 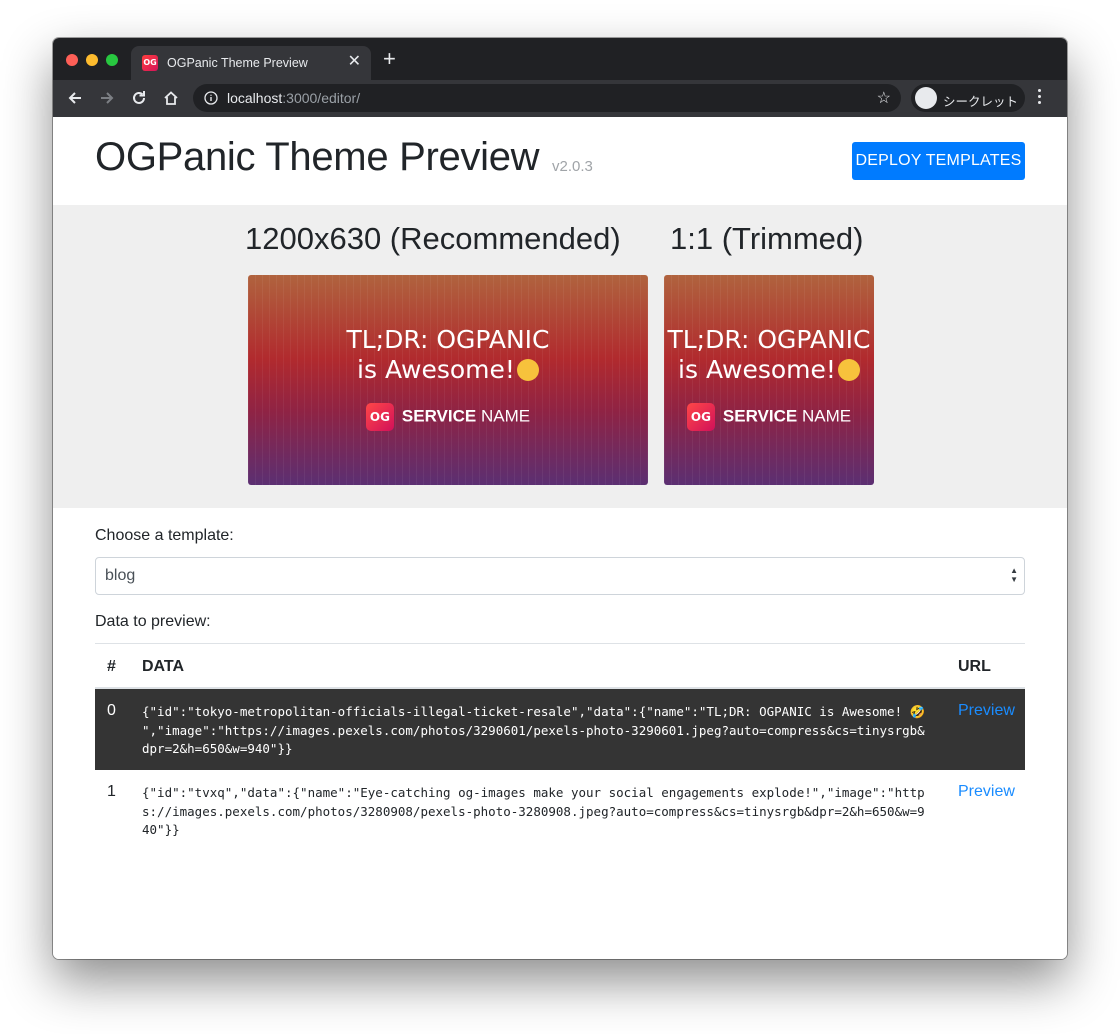 What do you see at coordinates (111, 666) in the screenshot?
I see `col-header-num: #` at bounding box center [111, 666].